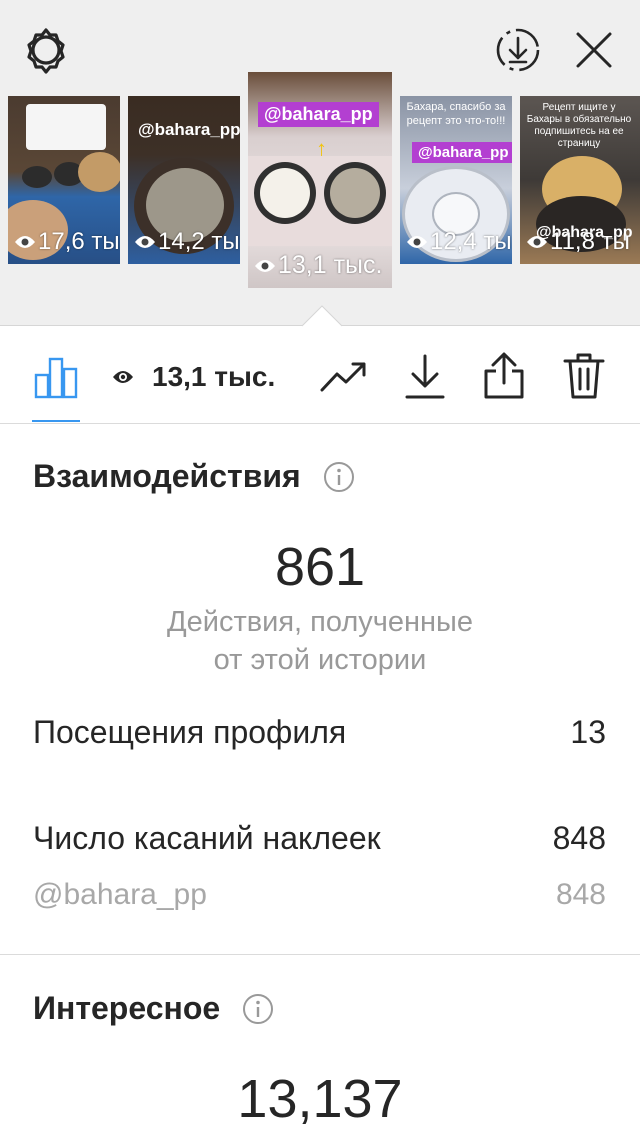 This screenshot has width=640, height=1136. I want to click on share-icon, so click(504, 375).